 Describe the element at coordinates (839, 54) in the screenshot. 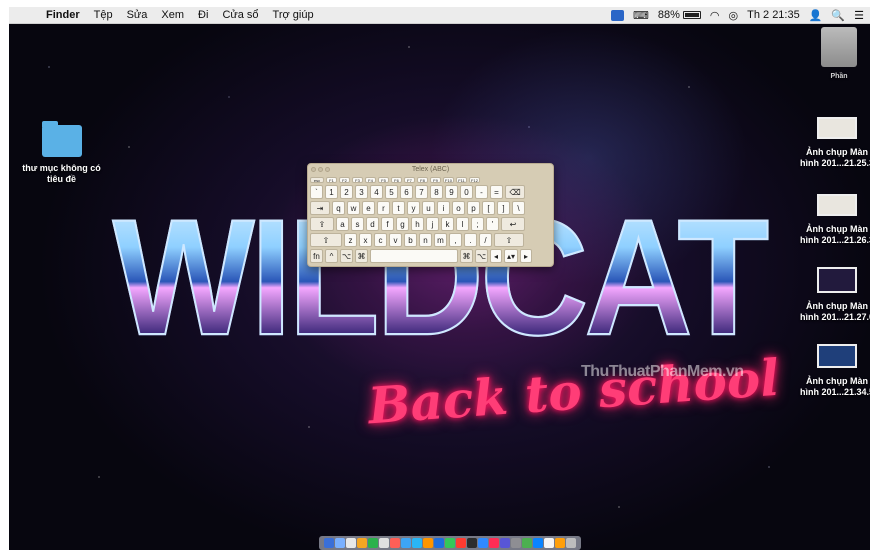

I see `desktop-disk: Phần` at that location.